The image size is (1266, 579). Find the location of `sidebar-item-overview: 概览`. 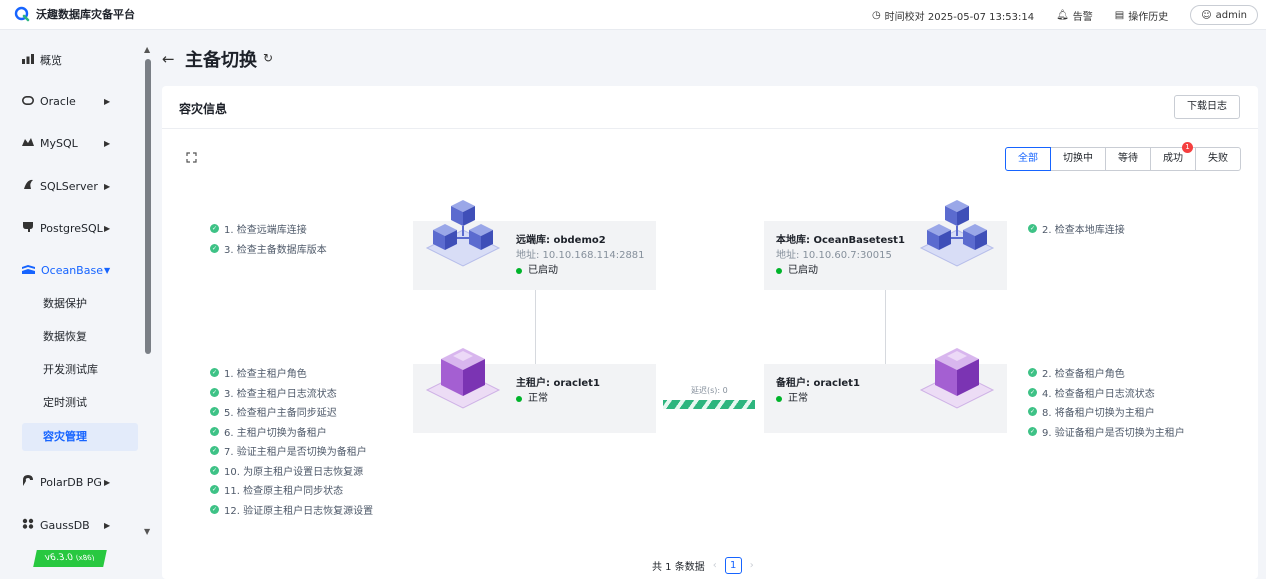

sidebar-item-overview: 概览 is located at coordinates (42, 60).